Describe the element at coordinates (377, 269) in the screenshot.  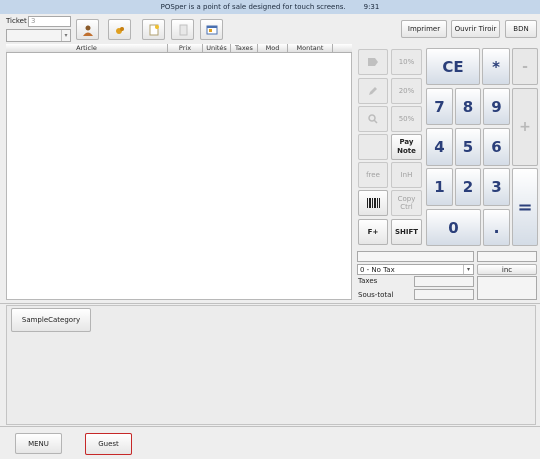
I see `tax-select-value: 0 - No Tax` at that location.